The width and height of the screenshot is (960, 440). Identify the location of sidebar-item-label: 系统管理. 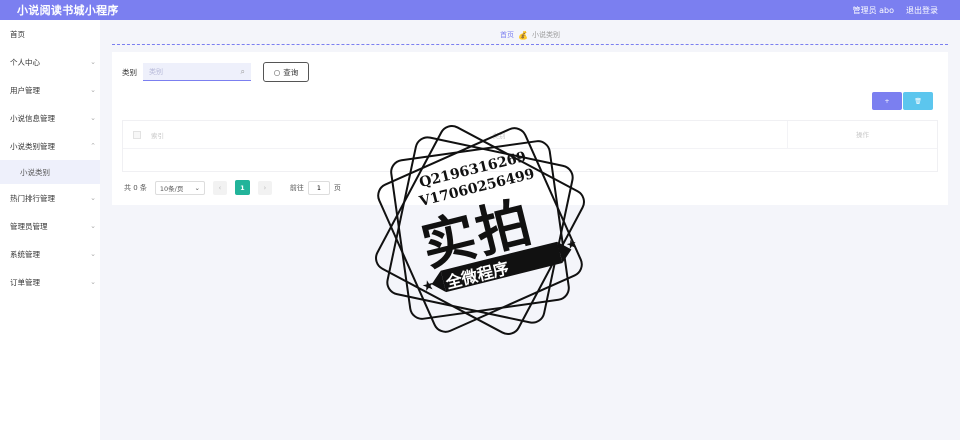
(25, 254).